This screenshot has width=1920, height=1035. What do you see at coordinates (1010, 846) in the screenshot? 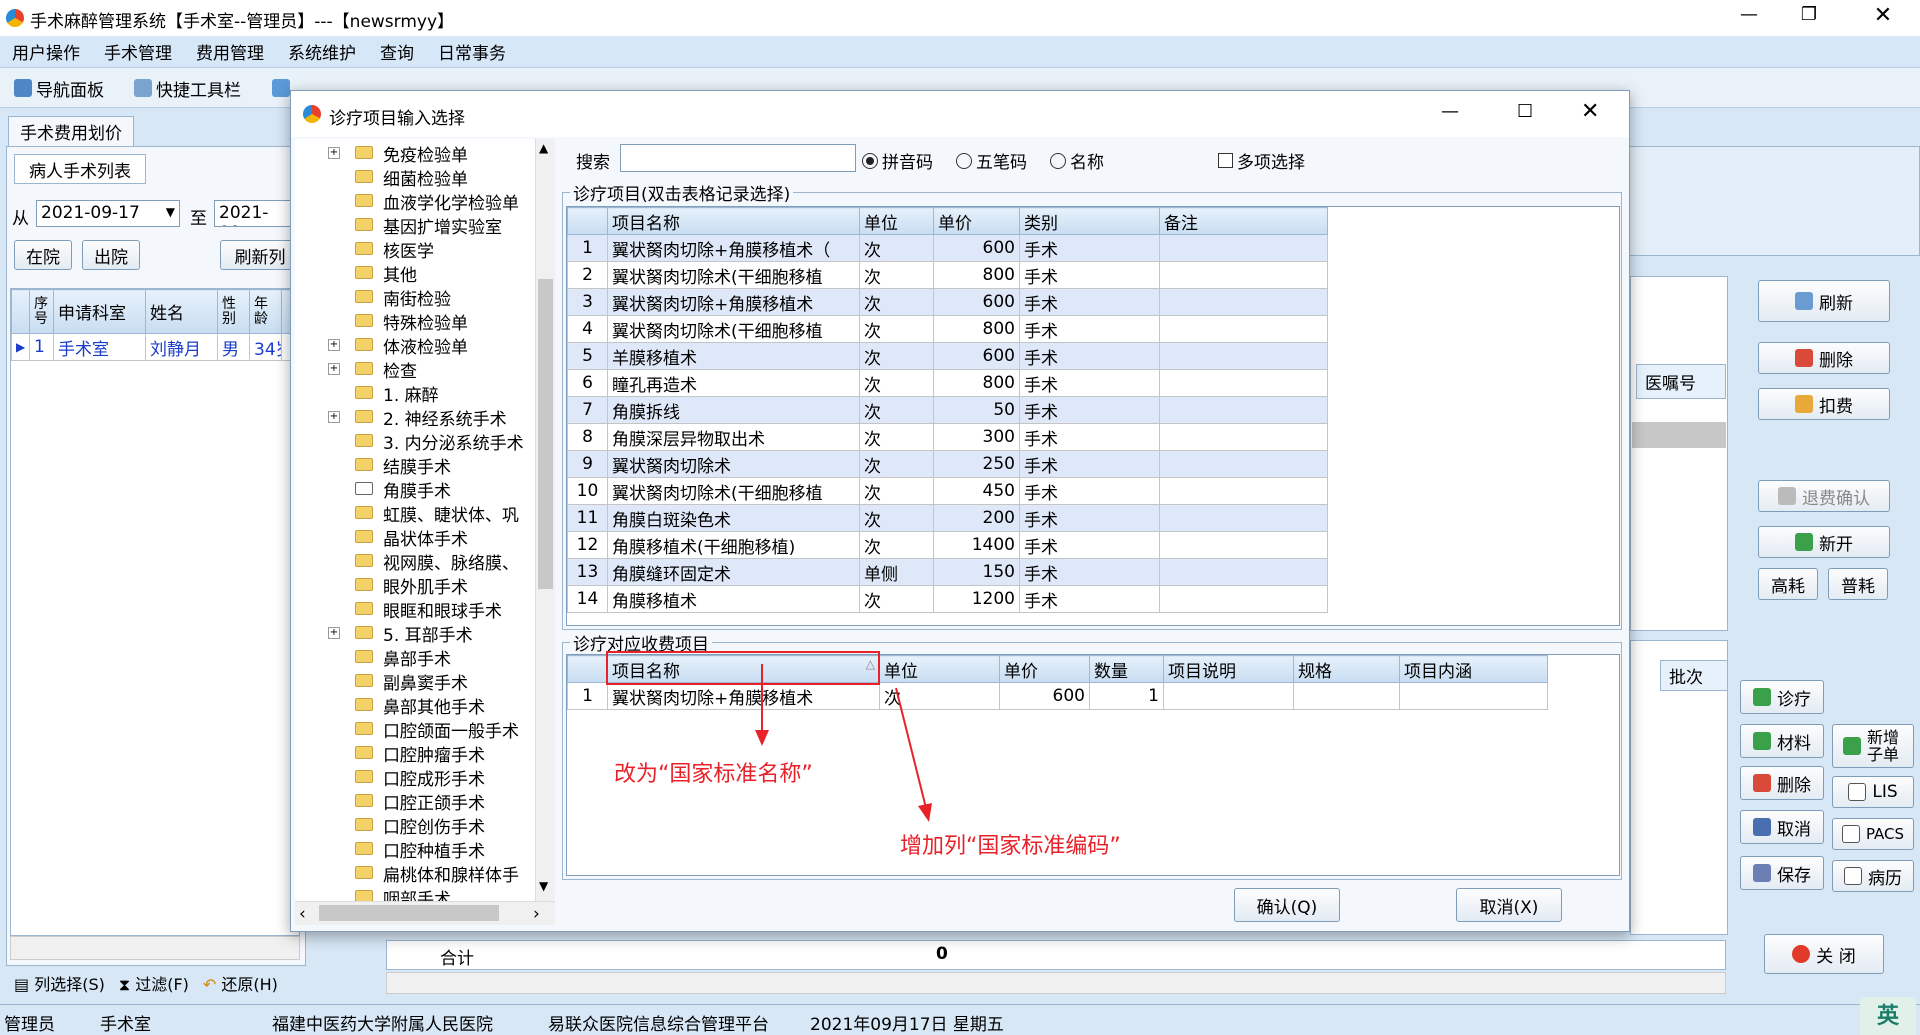
I see `annotation-add-column: 增加列“国家标准编码”` at bounding box center [1010, 846].